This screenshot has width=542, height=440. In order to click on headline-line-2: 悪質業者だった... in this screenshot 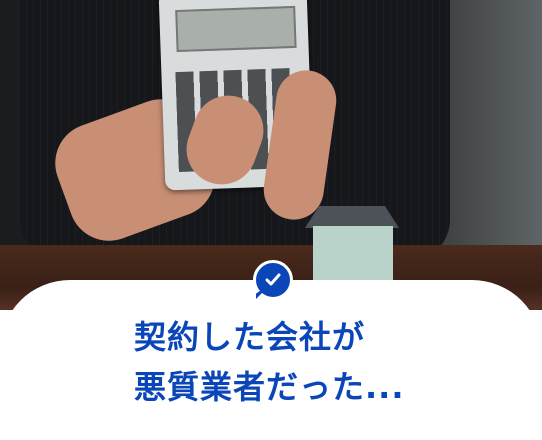, I will do `click(269, 387)`.